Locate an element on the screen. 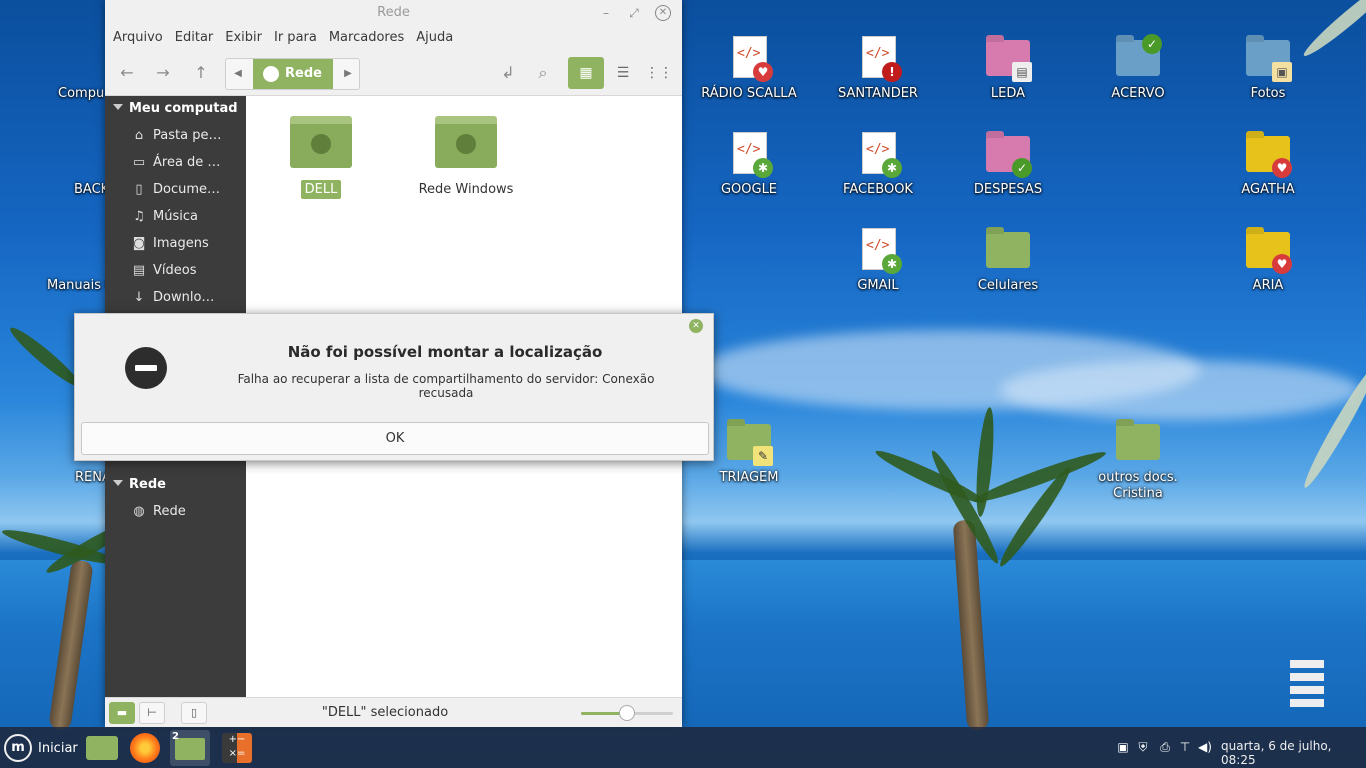 The width and height of the screenshot is (1366, 768). menu-exibir: Exibir is located at coordinates (243, 38).